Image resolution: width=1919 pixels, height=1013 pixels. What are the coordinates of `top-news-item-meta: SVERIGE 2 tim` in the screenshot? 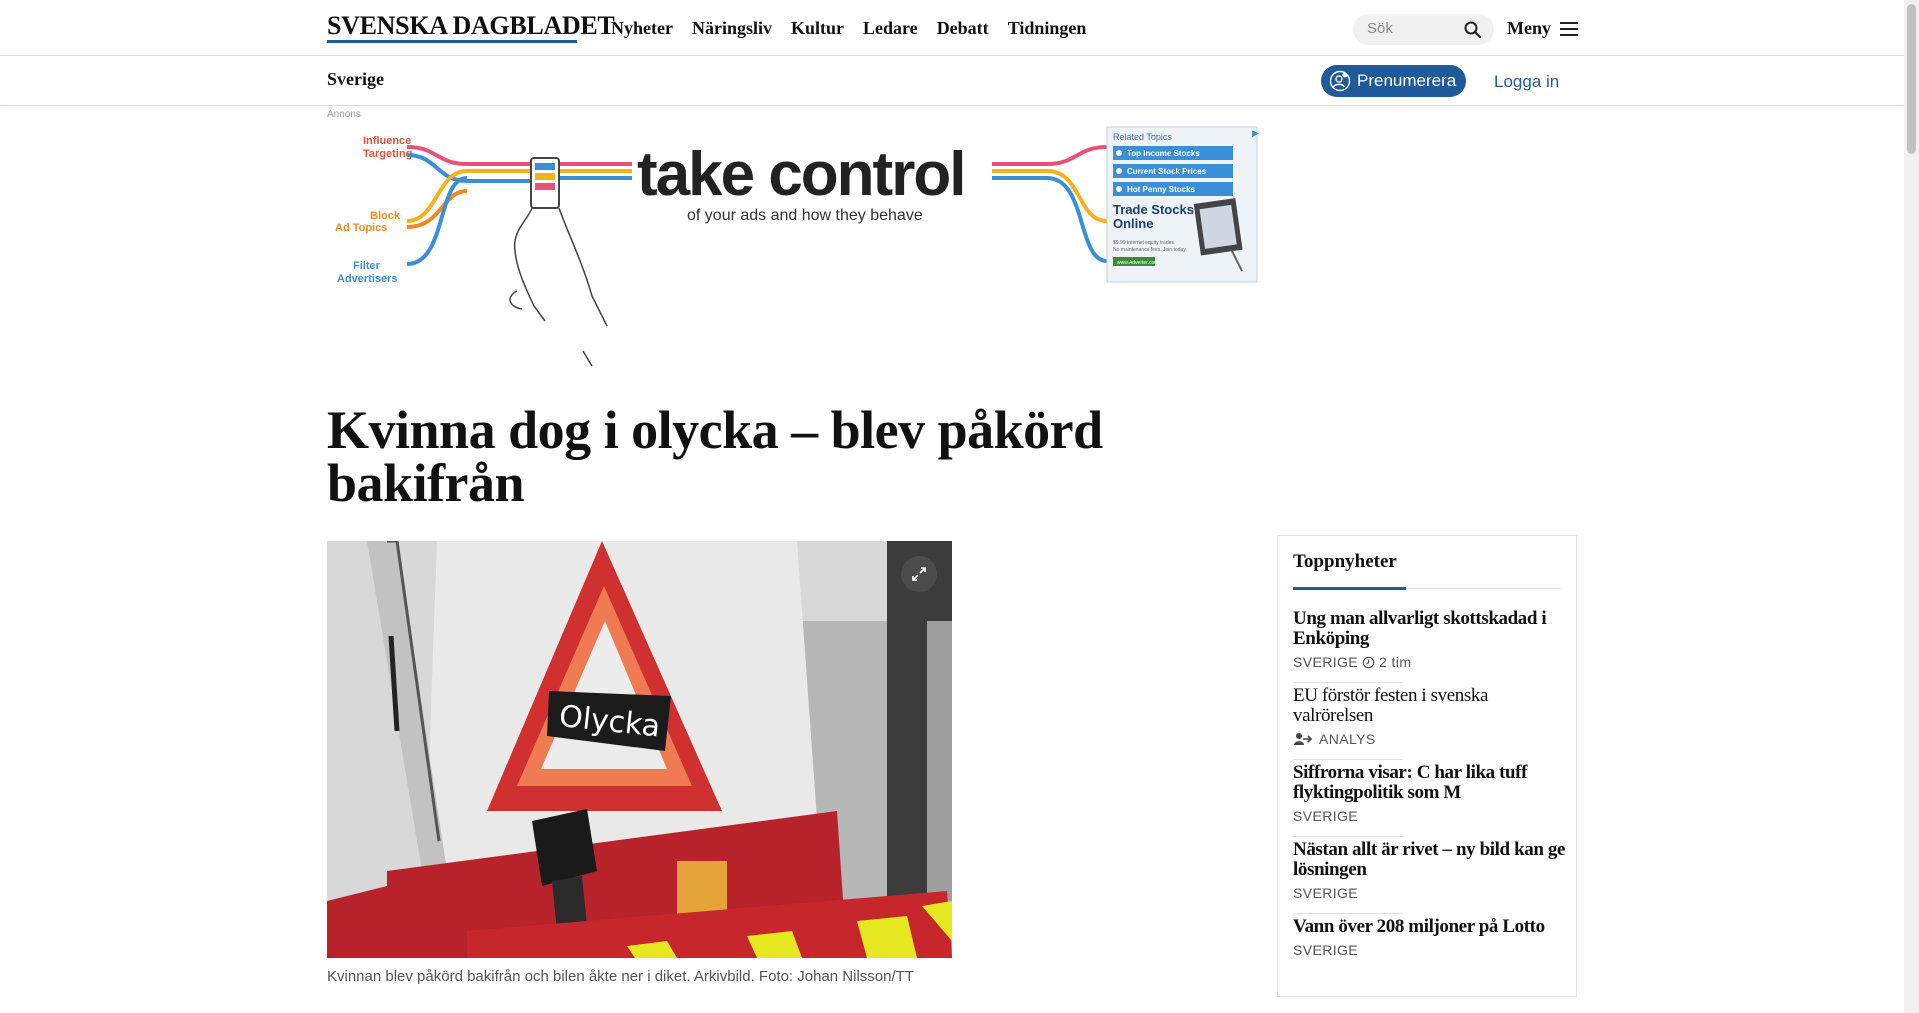 It's located at (1429, 662).